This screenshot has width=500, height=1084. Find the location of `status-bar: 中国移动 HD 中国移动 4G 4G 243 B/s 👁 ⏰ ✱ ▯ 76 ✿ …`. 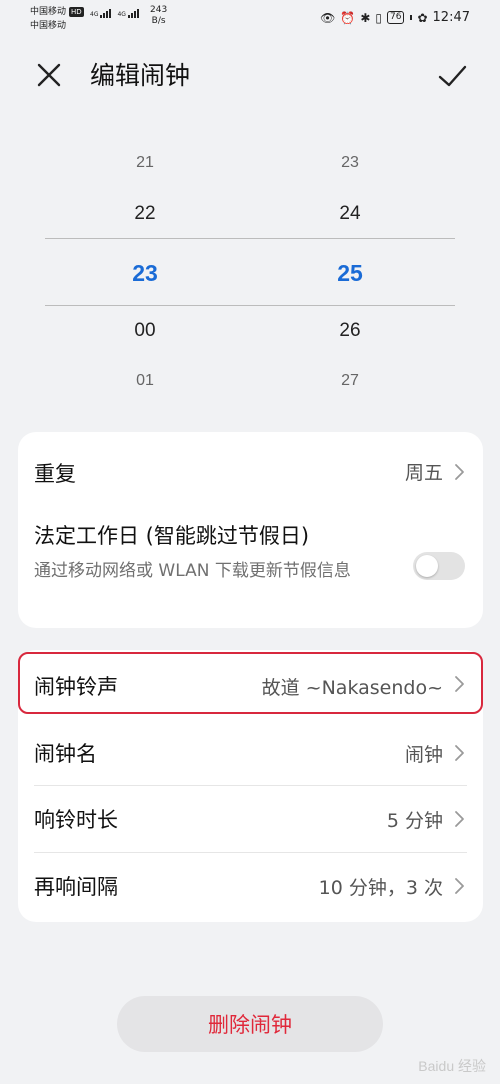

status-bar: 中国移动 HD 中国移动 4G 4G 243 B/s 👁 ⏰ ✱ ▯ 76 ✿ … is located at coordinates (250, 20).